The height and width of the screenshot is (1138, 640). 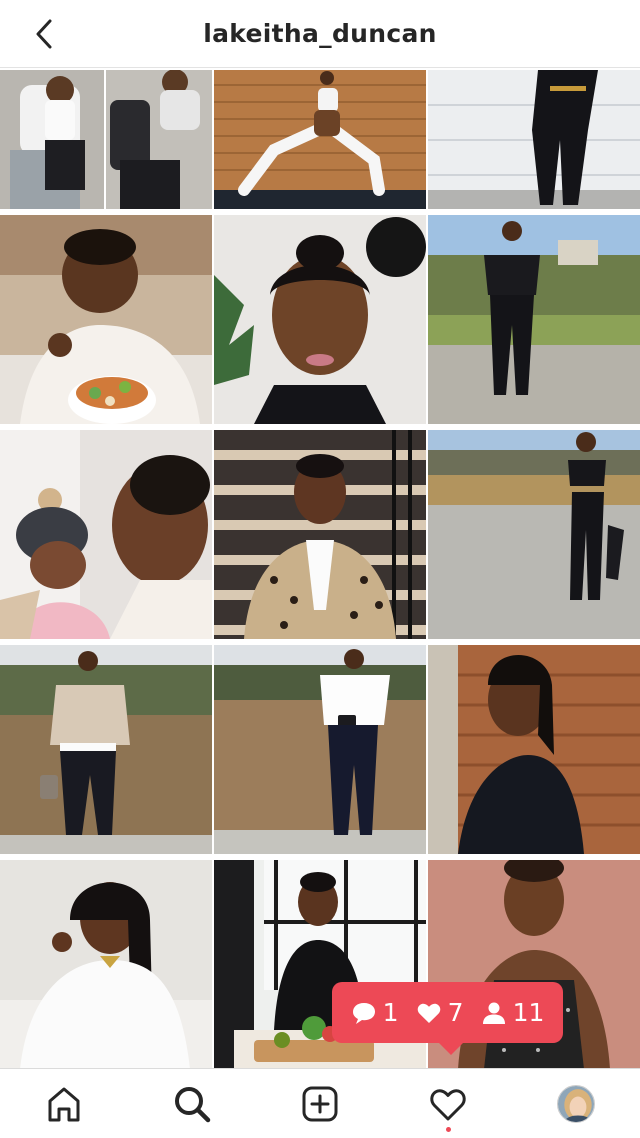 I want to click on heart-icon, so click(x=428, y=1013).